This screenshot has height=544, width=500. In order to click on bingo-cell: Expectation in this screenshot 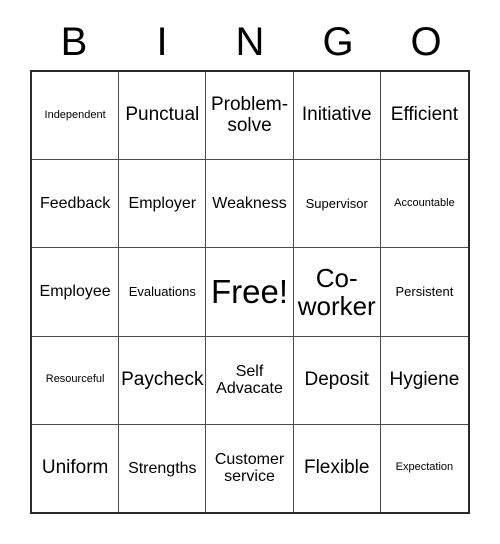, I will do `click(424, 468)`.